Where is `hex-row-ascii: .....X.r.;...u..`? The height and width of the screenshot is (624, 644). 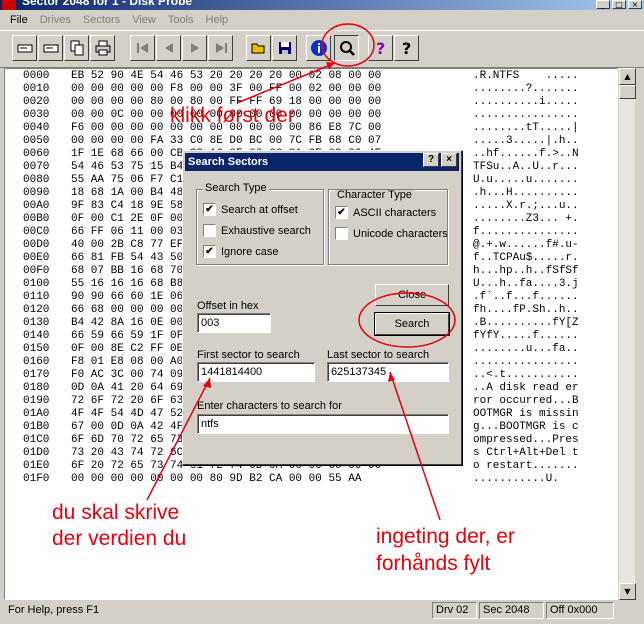 hex-row-ascii: .....X.r.;...u.. is located at coordinates (526, 206).